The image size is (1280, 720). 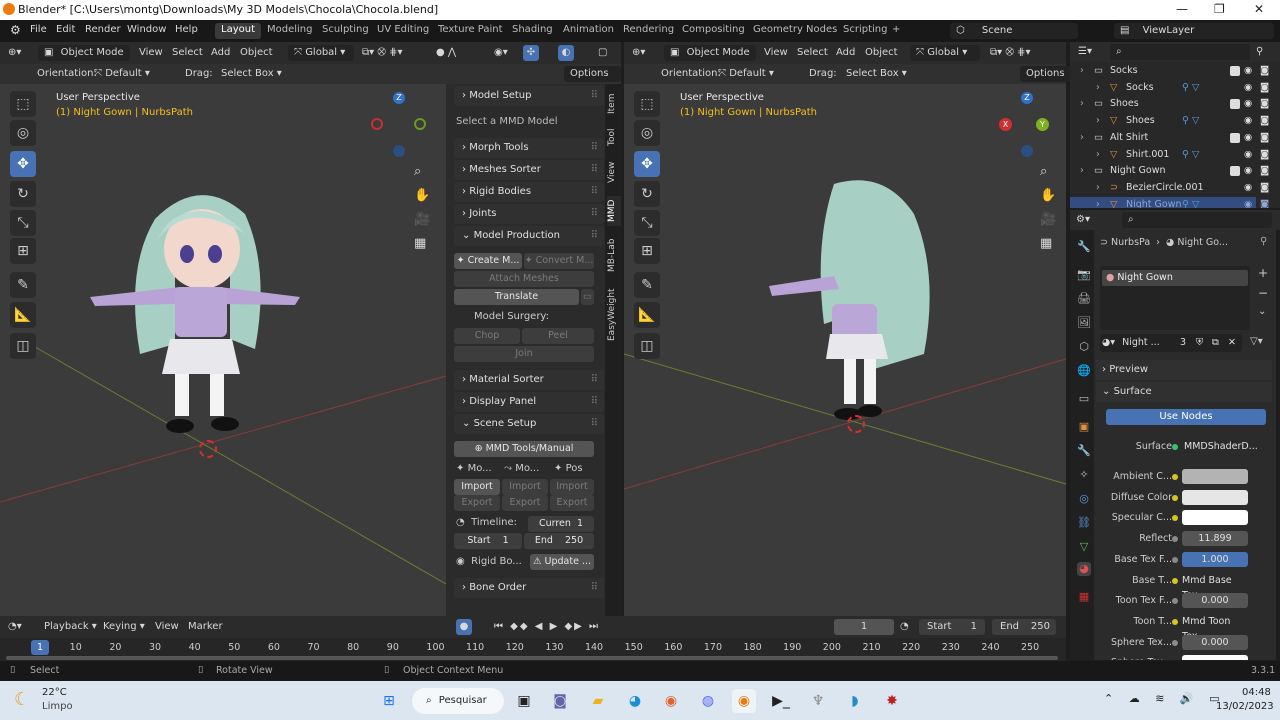 I want to click on move-tool: ✥, so click(x=647, y=164).